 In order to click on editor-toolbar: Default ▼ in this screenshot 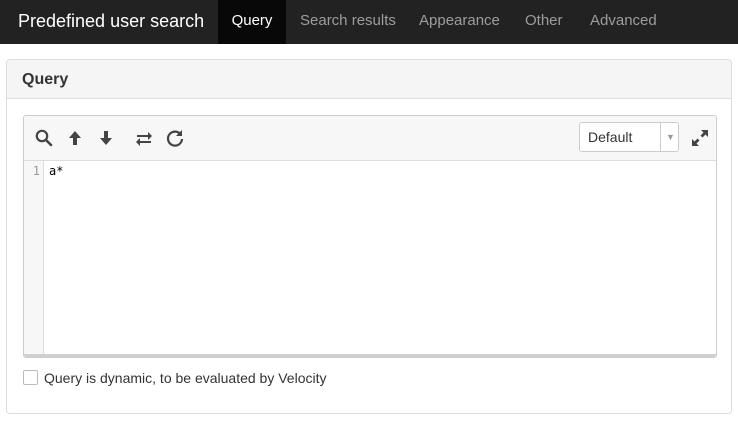, I will do `click(370, 138)`.